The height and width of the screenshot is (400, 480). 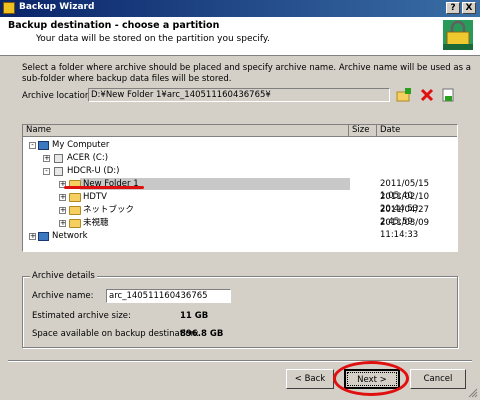 What do you see at coordinates (108, 210) in the screenshot?
I see `tree-node-netbook: ネットブック` at bounding box center [108, 210].